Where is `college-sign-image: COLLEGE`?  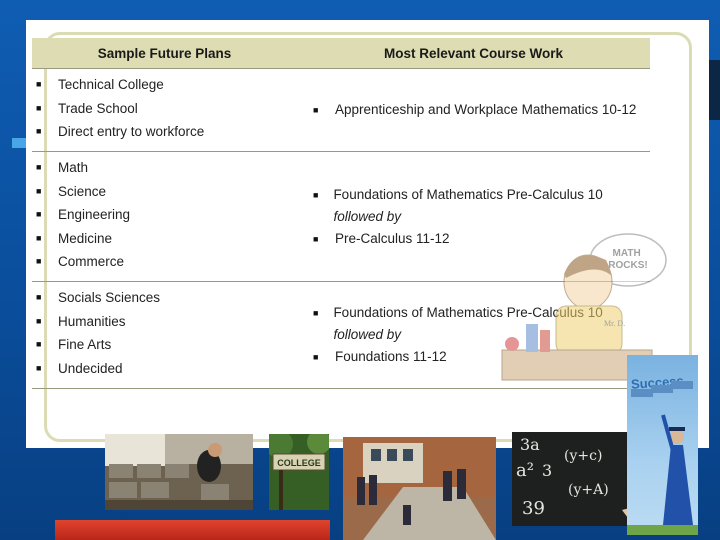 college-sign-image: COLLEGE is located at coordinates (299, 472).